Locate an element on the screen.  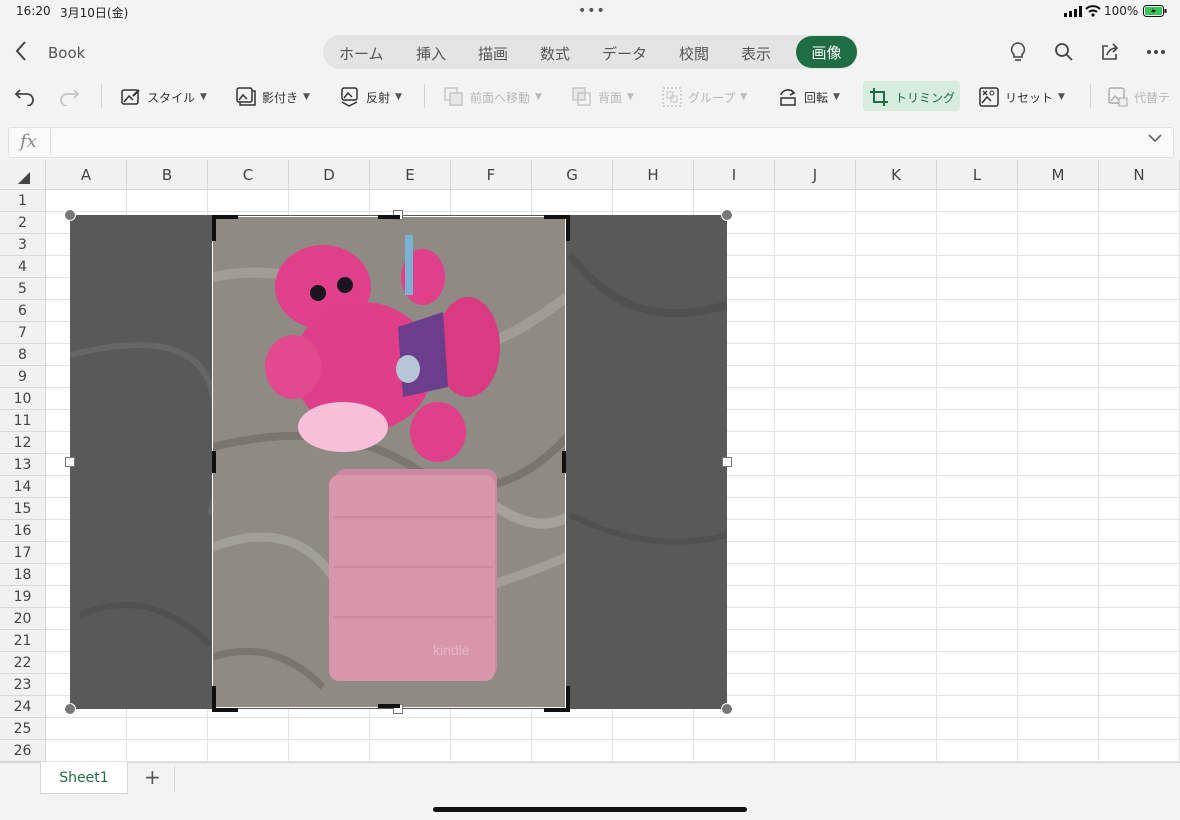
row-header: 8 is located at coordinates (23, 355).